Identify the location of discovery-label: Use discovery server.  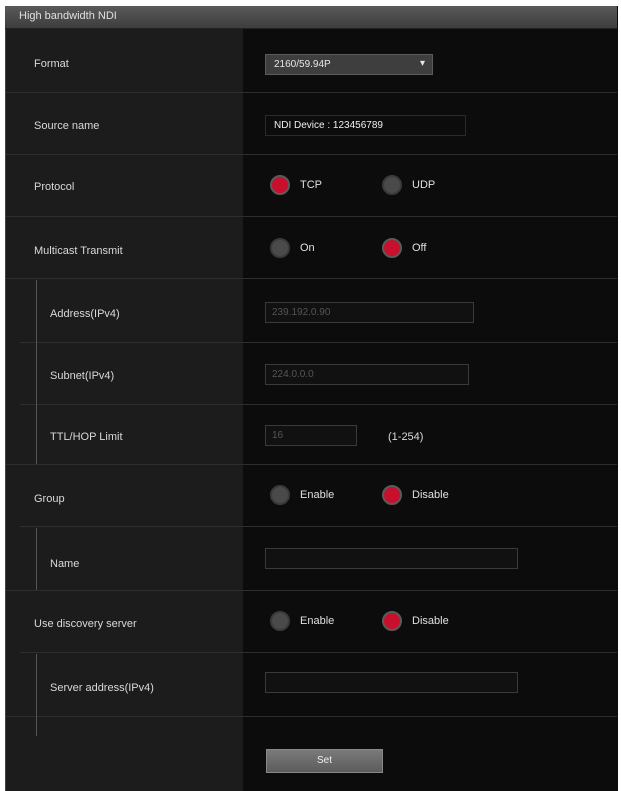
(85, 624).